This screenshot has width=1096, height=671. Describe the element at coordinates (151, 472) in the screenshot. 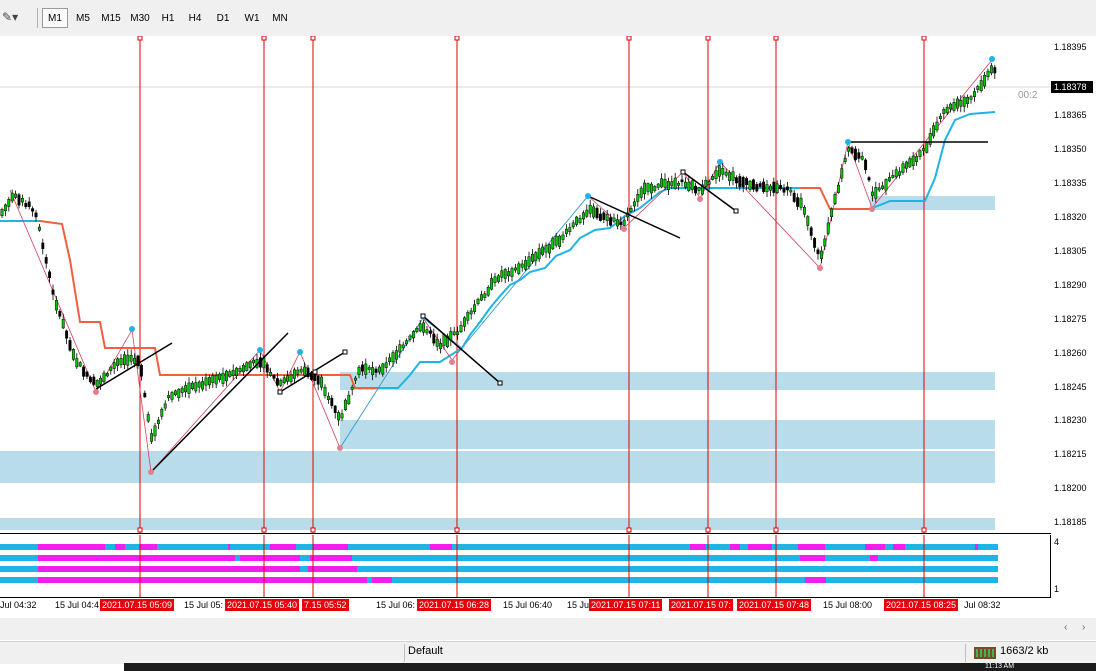

I see `swing-low-dot` at that location.